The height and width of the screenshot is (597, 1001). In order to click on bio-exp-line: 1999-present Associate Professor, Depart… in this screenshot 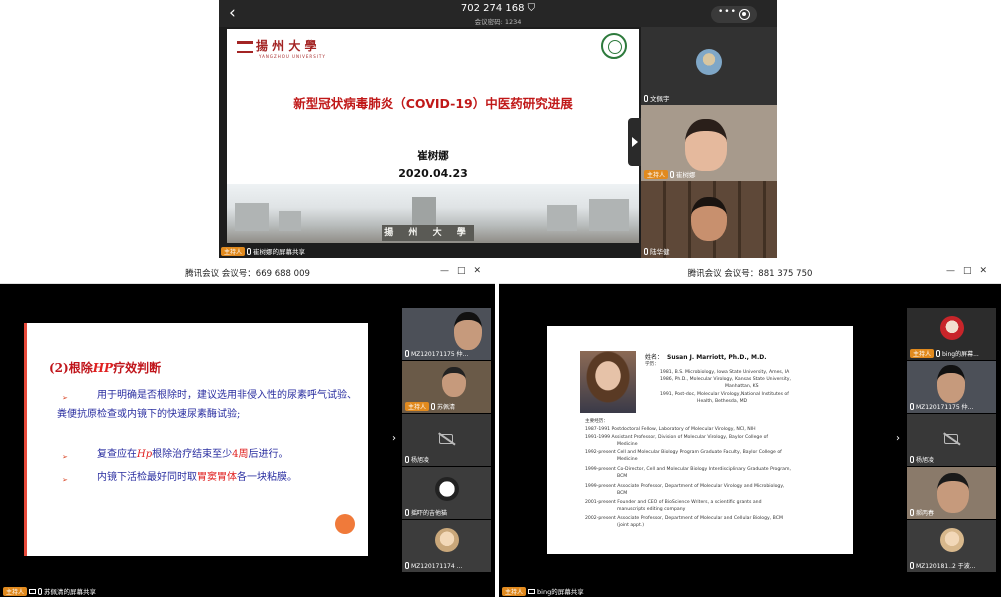, I will do `click(685, 486)`.